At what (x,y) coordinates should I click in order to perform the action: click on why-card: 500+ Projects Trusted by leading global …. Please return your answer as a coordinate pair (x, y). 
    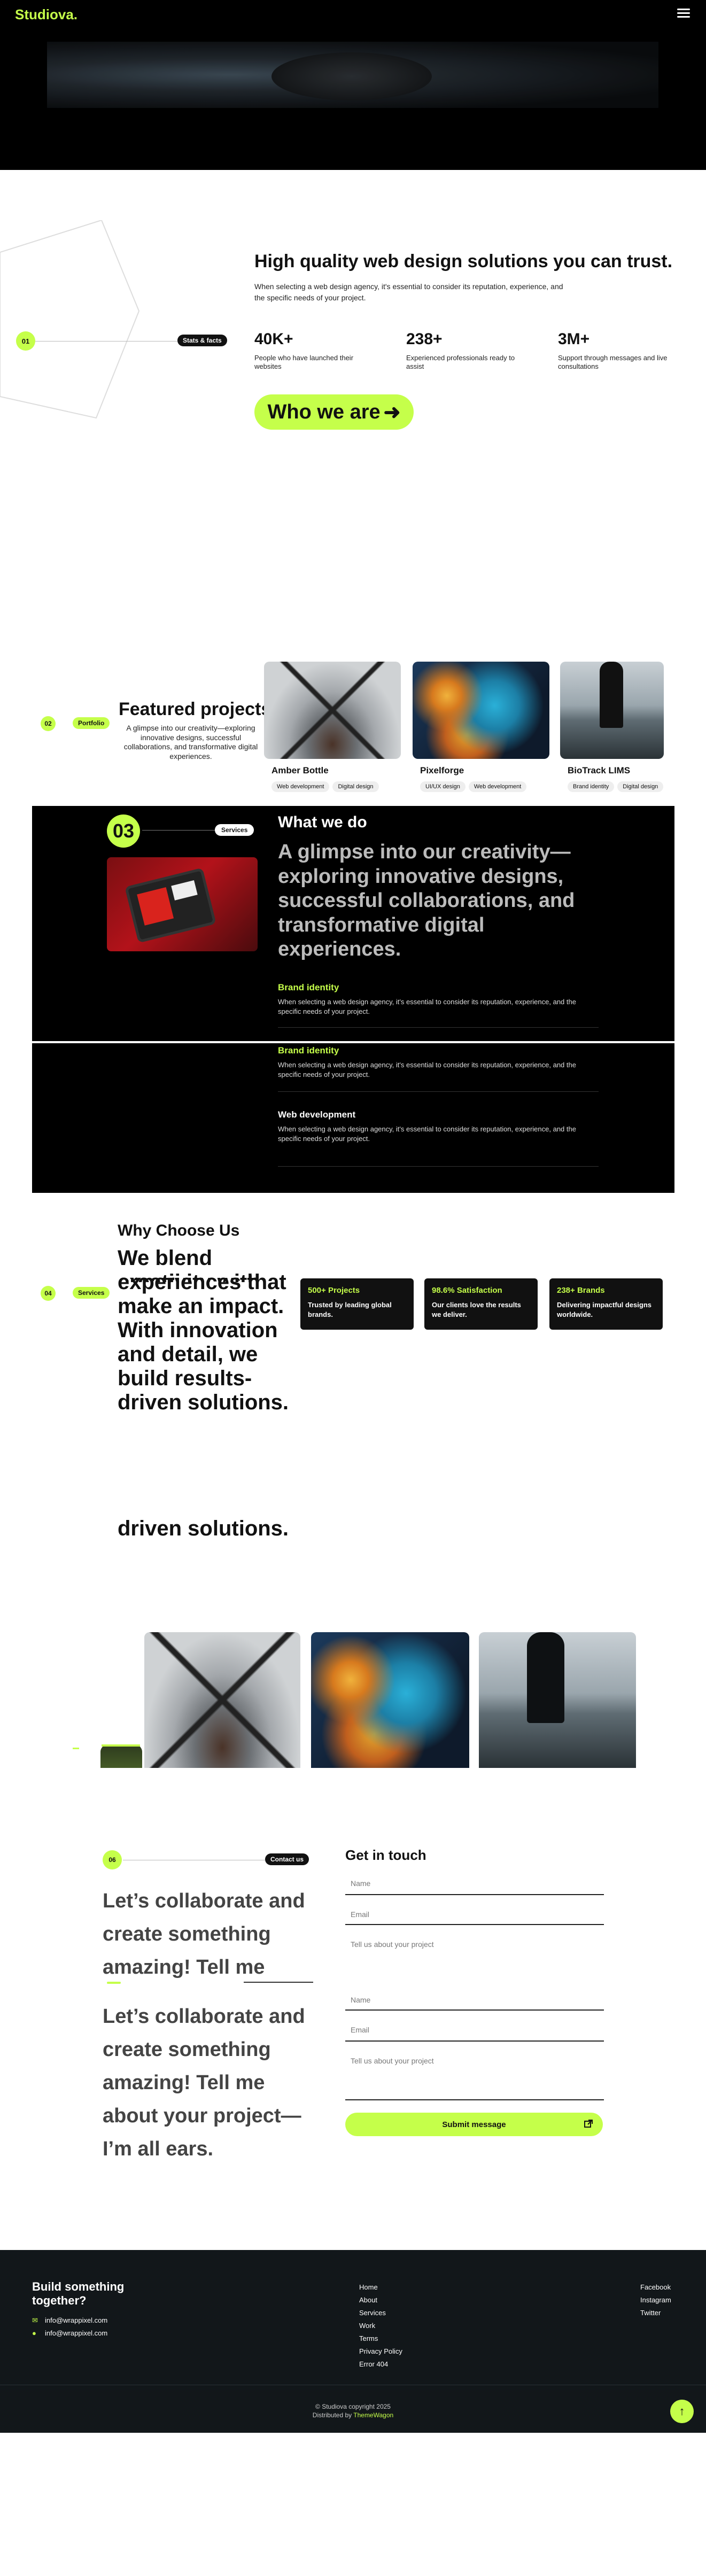
    Looking at the image, I should click on (357, 1304).